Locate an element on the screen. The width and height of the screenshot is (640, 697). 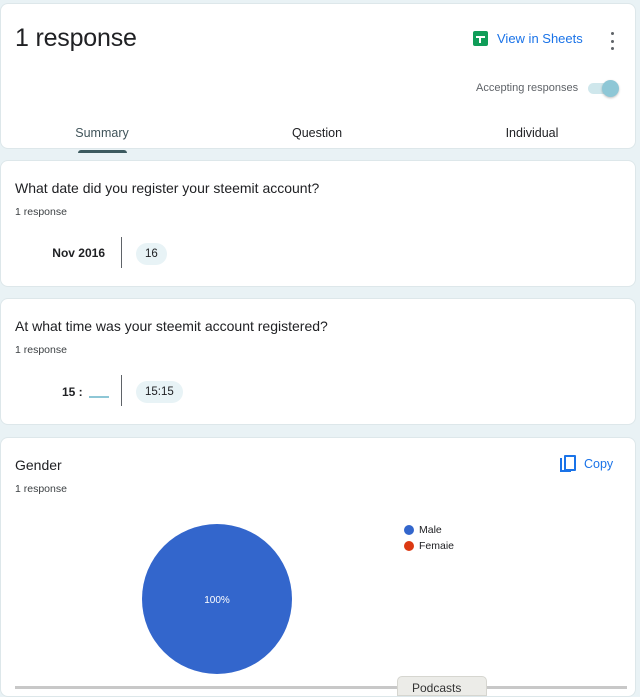
sheets-icon is located at coordinates (480, 38).